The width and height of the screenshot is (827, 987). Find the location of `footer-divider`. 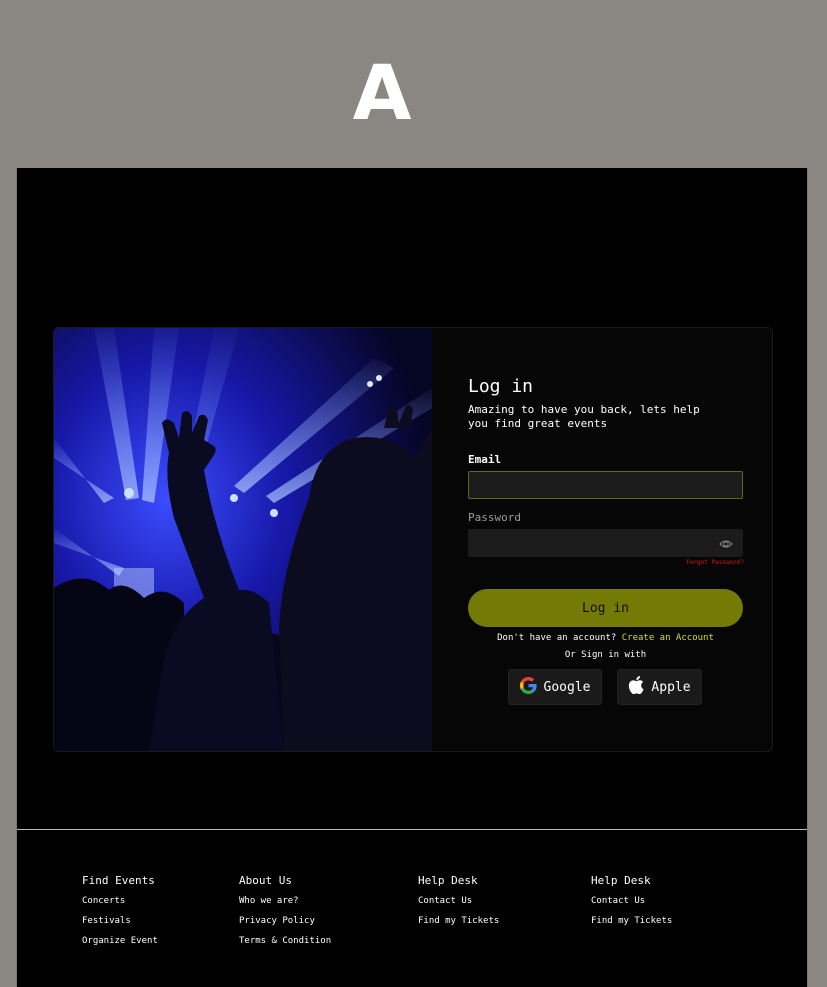

footer-divider is located at coordinates (412, 829).